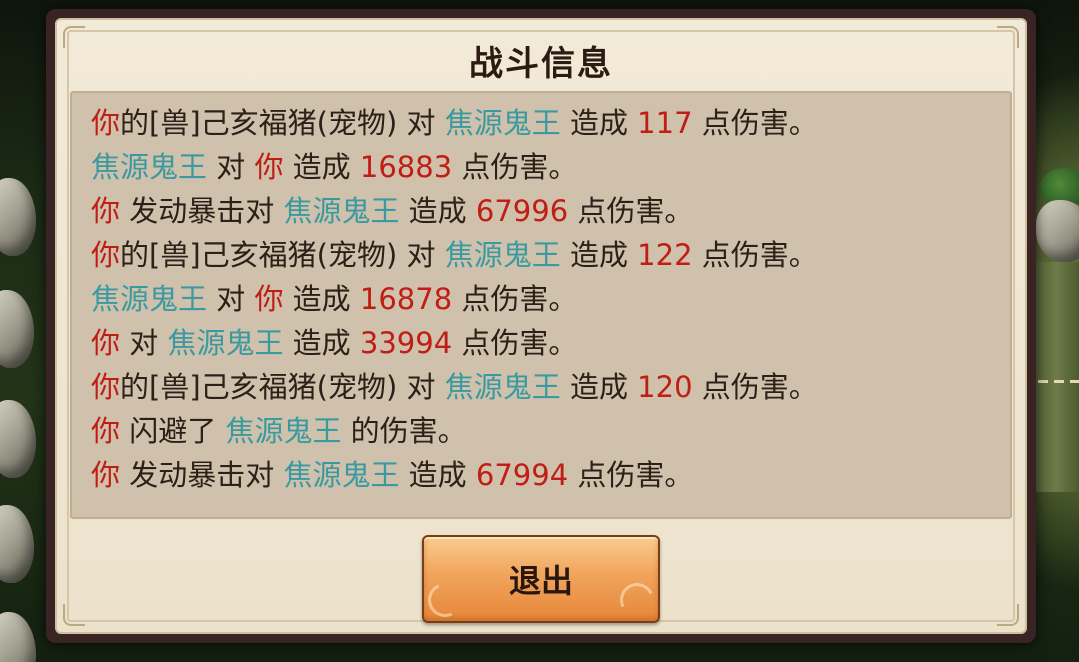 This screenshot has width=1079, height=662. What do you see at coordinates (522, 211) in the screenshot?
I see `damage-value: 67996` at bounding box center [522, 211].